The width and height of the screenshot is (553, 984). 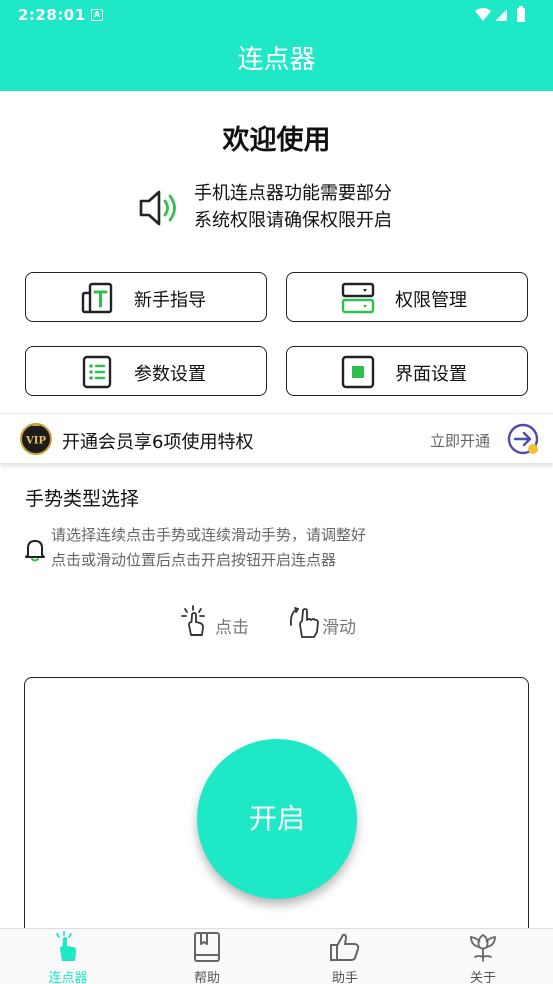 I want to click on permission-button: 权限管理, so click(x=407, y=297).